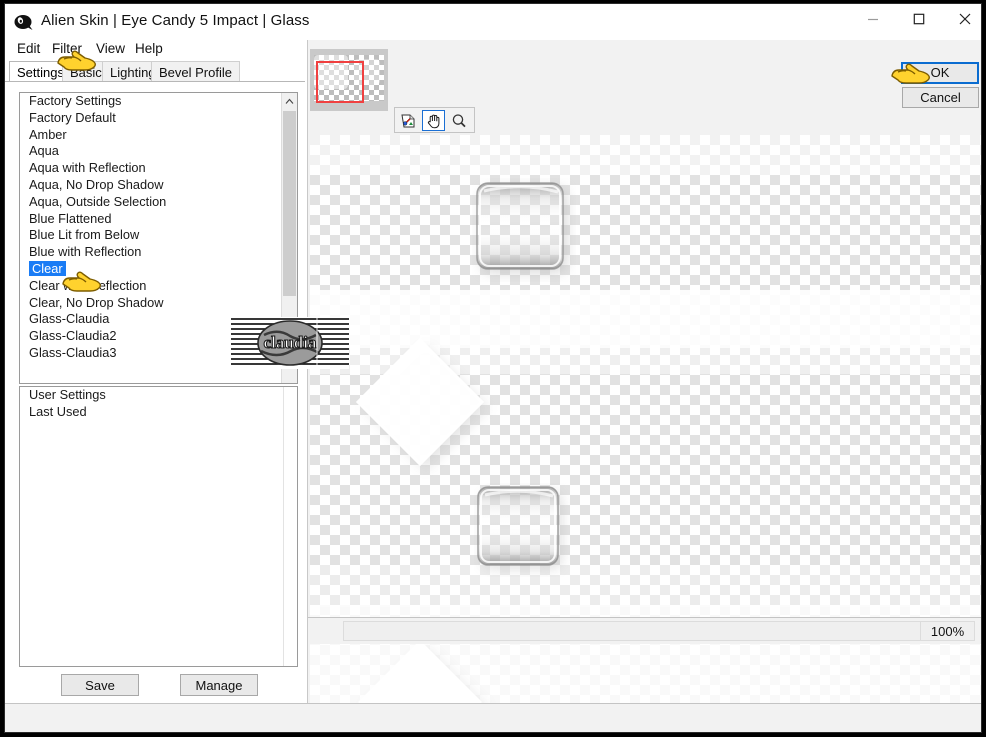 This screenshot has height=737, width=986. I want to click on hand-pan-tool-icon, so click(433, 120).